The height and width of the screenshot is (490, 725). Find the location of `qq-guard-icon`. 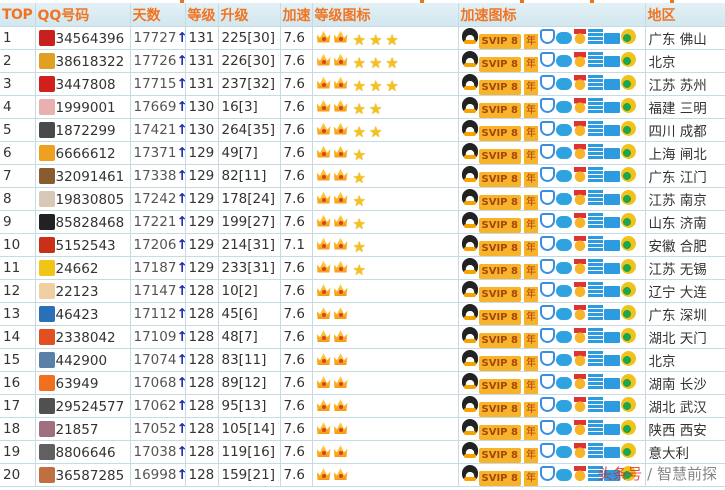

qq-guard-icon is located at coordinates (547, 151).